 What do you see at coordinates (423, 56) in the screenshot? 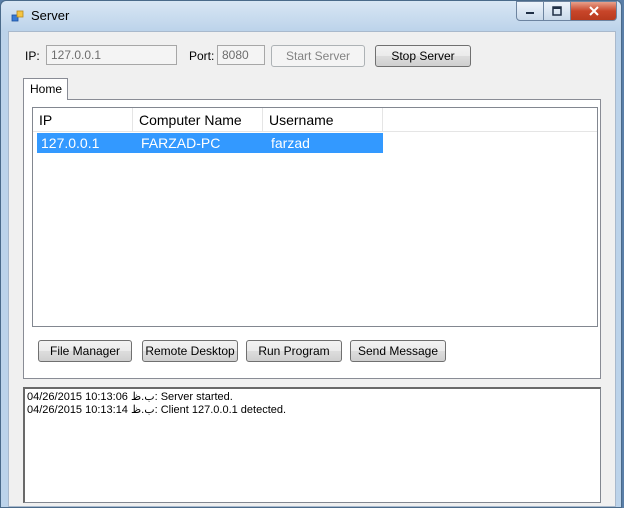
I see `stop-server-button: Stop Server` at bounding box center [423, 56].